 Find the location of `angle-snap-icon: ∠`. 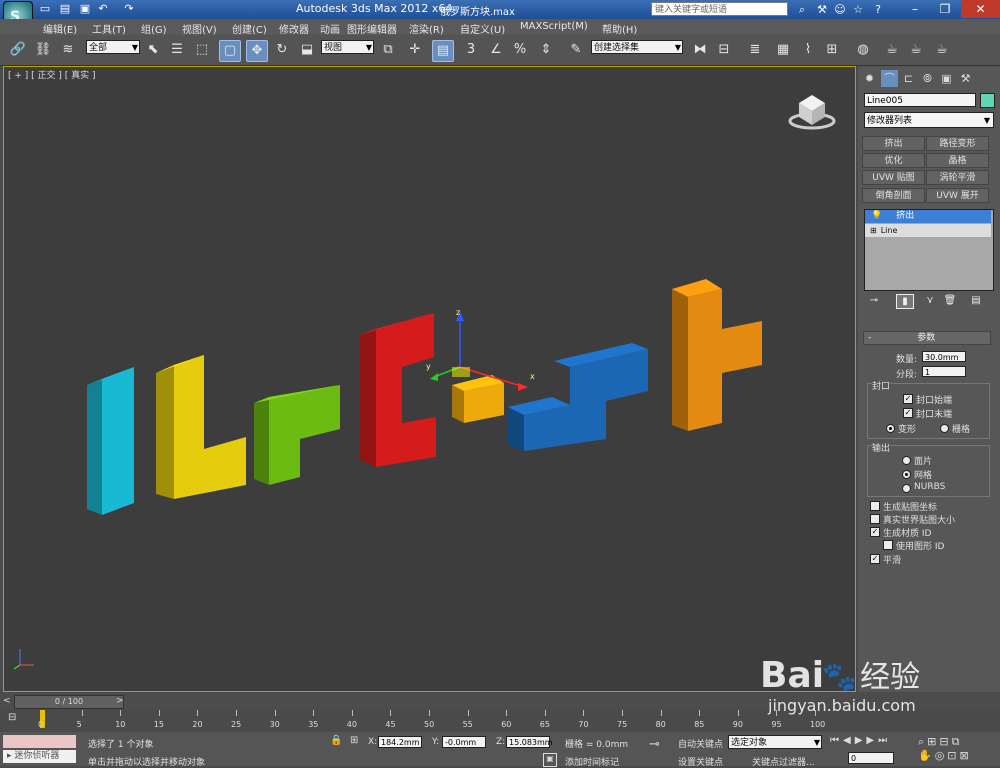

angle-snap-icon: ∠ is located at coordinates (496, 50).